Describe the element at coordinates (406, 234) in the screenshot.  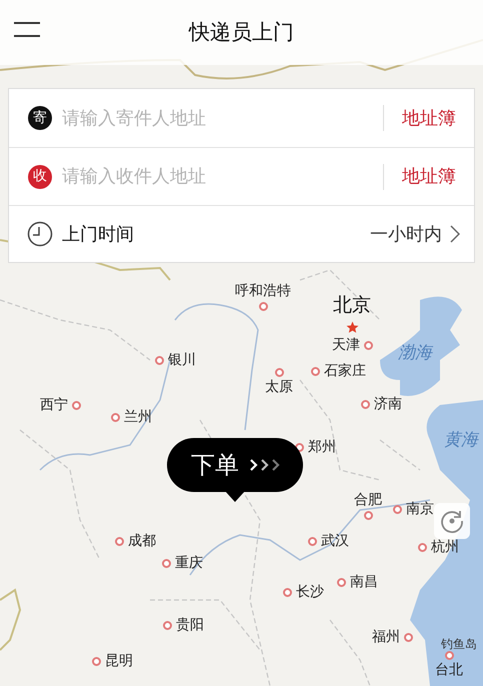
I see `time-value: 一小时内` at that location.